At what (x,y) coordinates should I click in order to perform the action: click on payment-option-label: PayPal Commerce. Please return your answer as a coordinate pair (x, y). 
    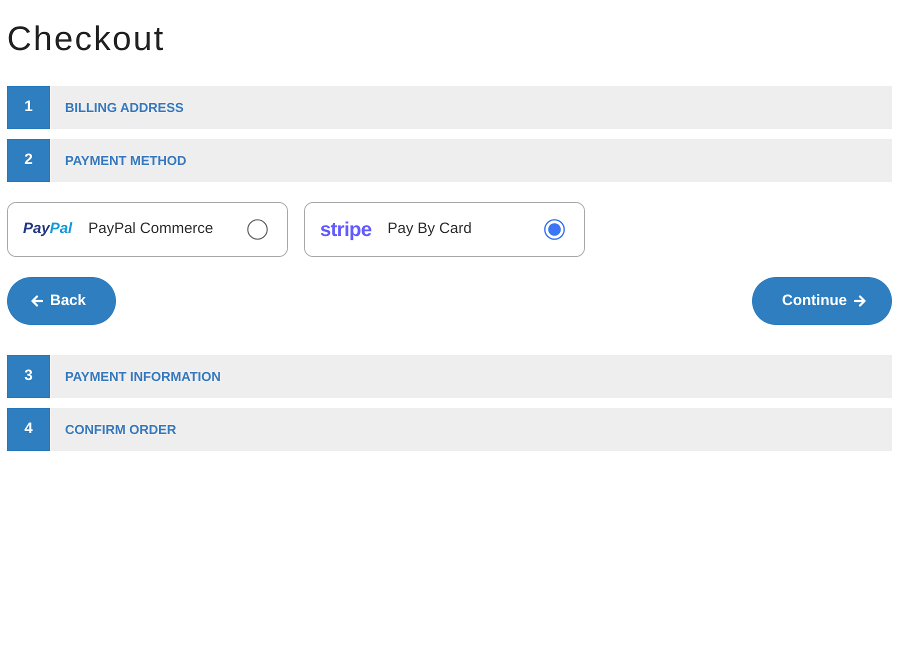
    Looking at the image, I should click on (151, 229).